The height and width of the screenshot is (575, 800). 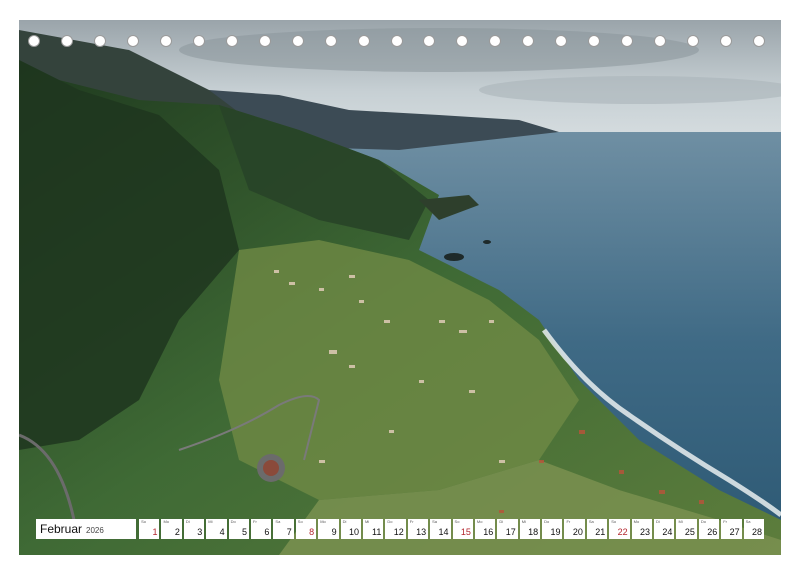 I want to click on day-cell: Do 5, so click(x=239, y=529).